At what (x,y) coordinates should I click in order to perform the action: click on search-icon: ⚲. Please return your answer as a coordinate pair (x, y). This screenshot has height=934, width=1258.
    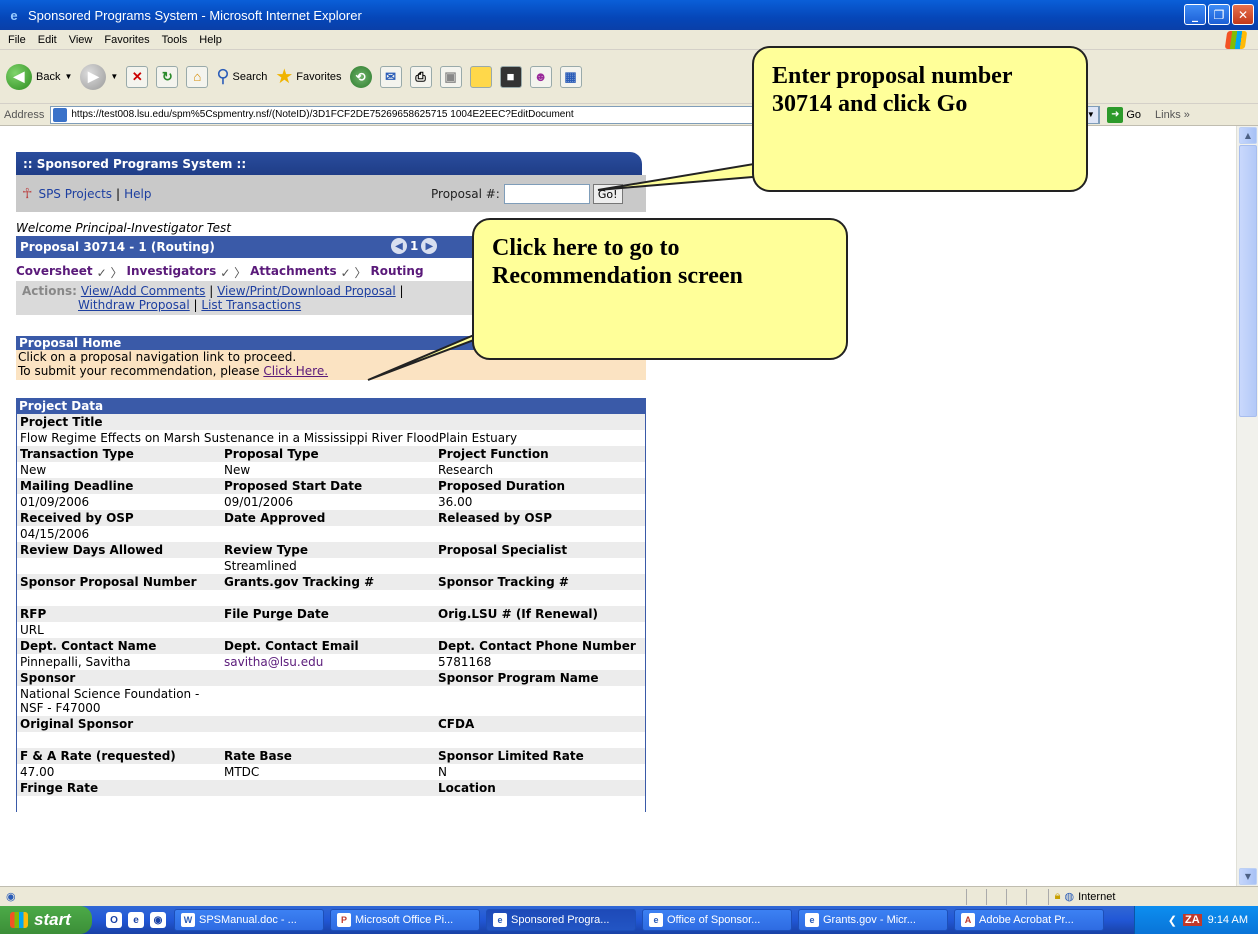
    Looking at the image, I should click on (223, 76).